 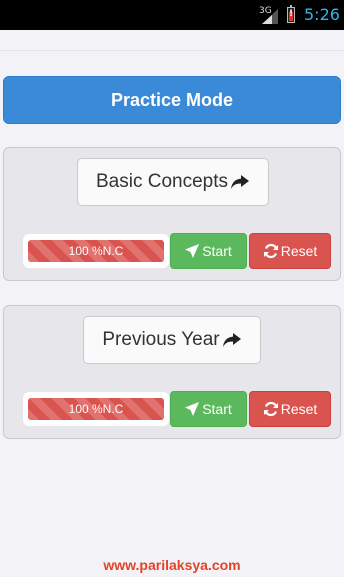 I want to click on topic-label: Previous Year, so click(x=161, y=339).